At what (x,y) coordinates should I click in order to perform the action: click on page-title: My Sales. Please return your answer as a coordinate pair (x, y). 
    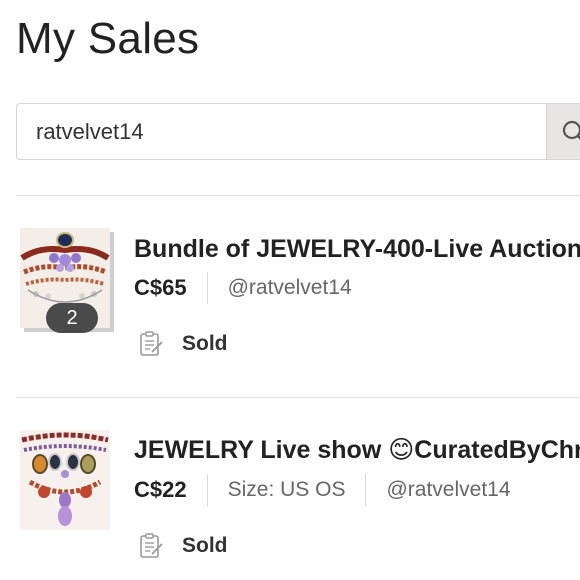
    Looking at the image, I should click on (108, 38).